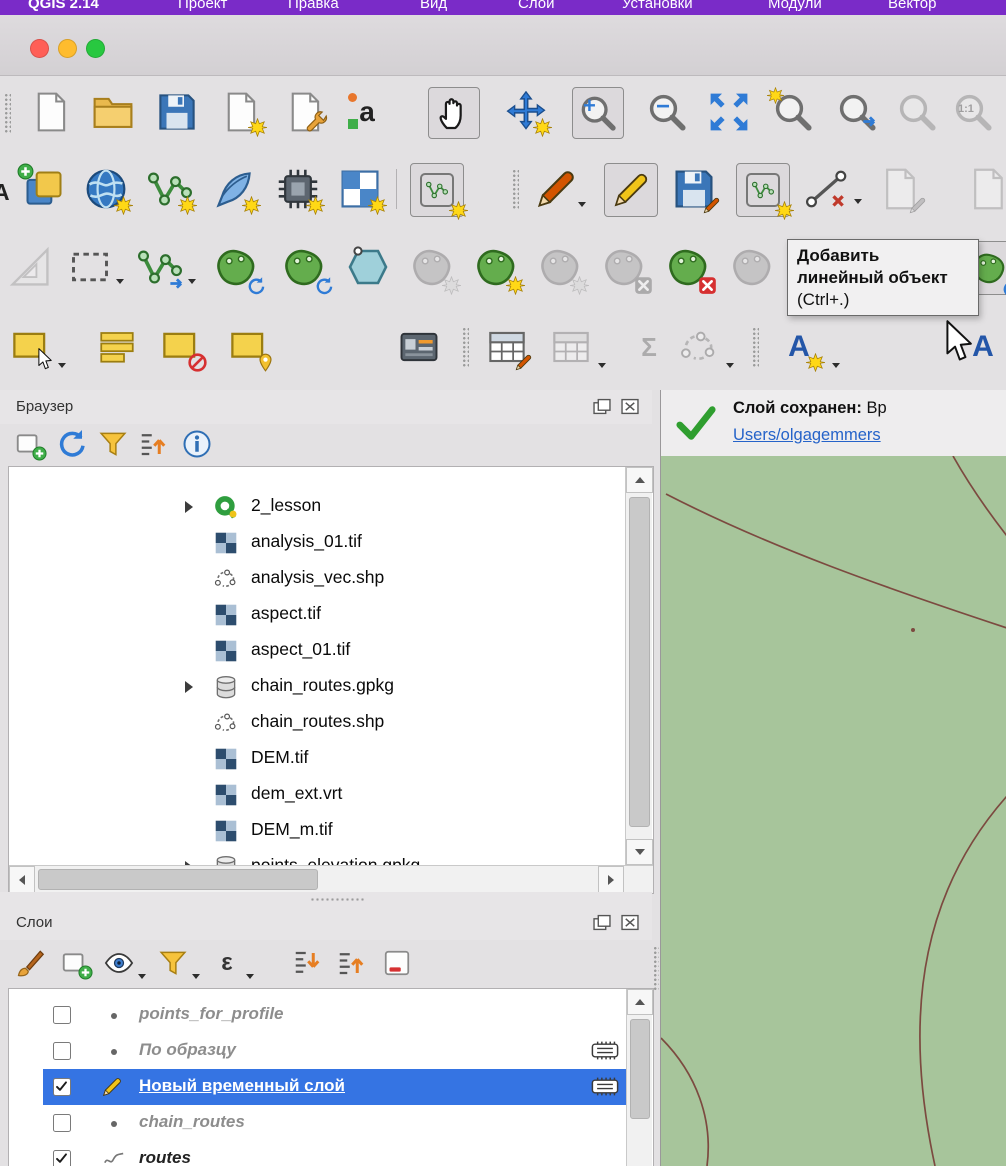  What do you see at coordinates (973, 112) in the screenshot?
I see `zoom-native-icon: 1:1` at bounding box center [973, 112].